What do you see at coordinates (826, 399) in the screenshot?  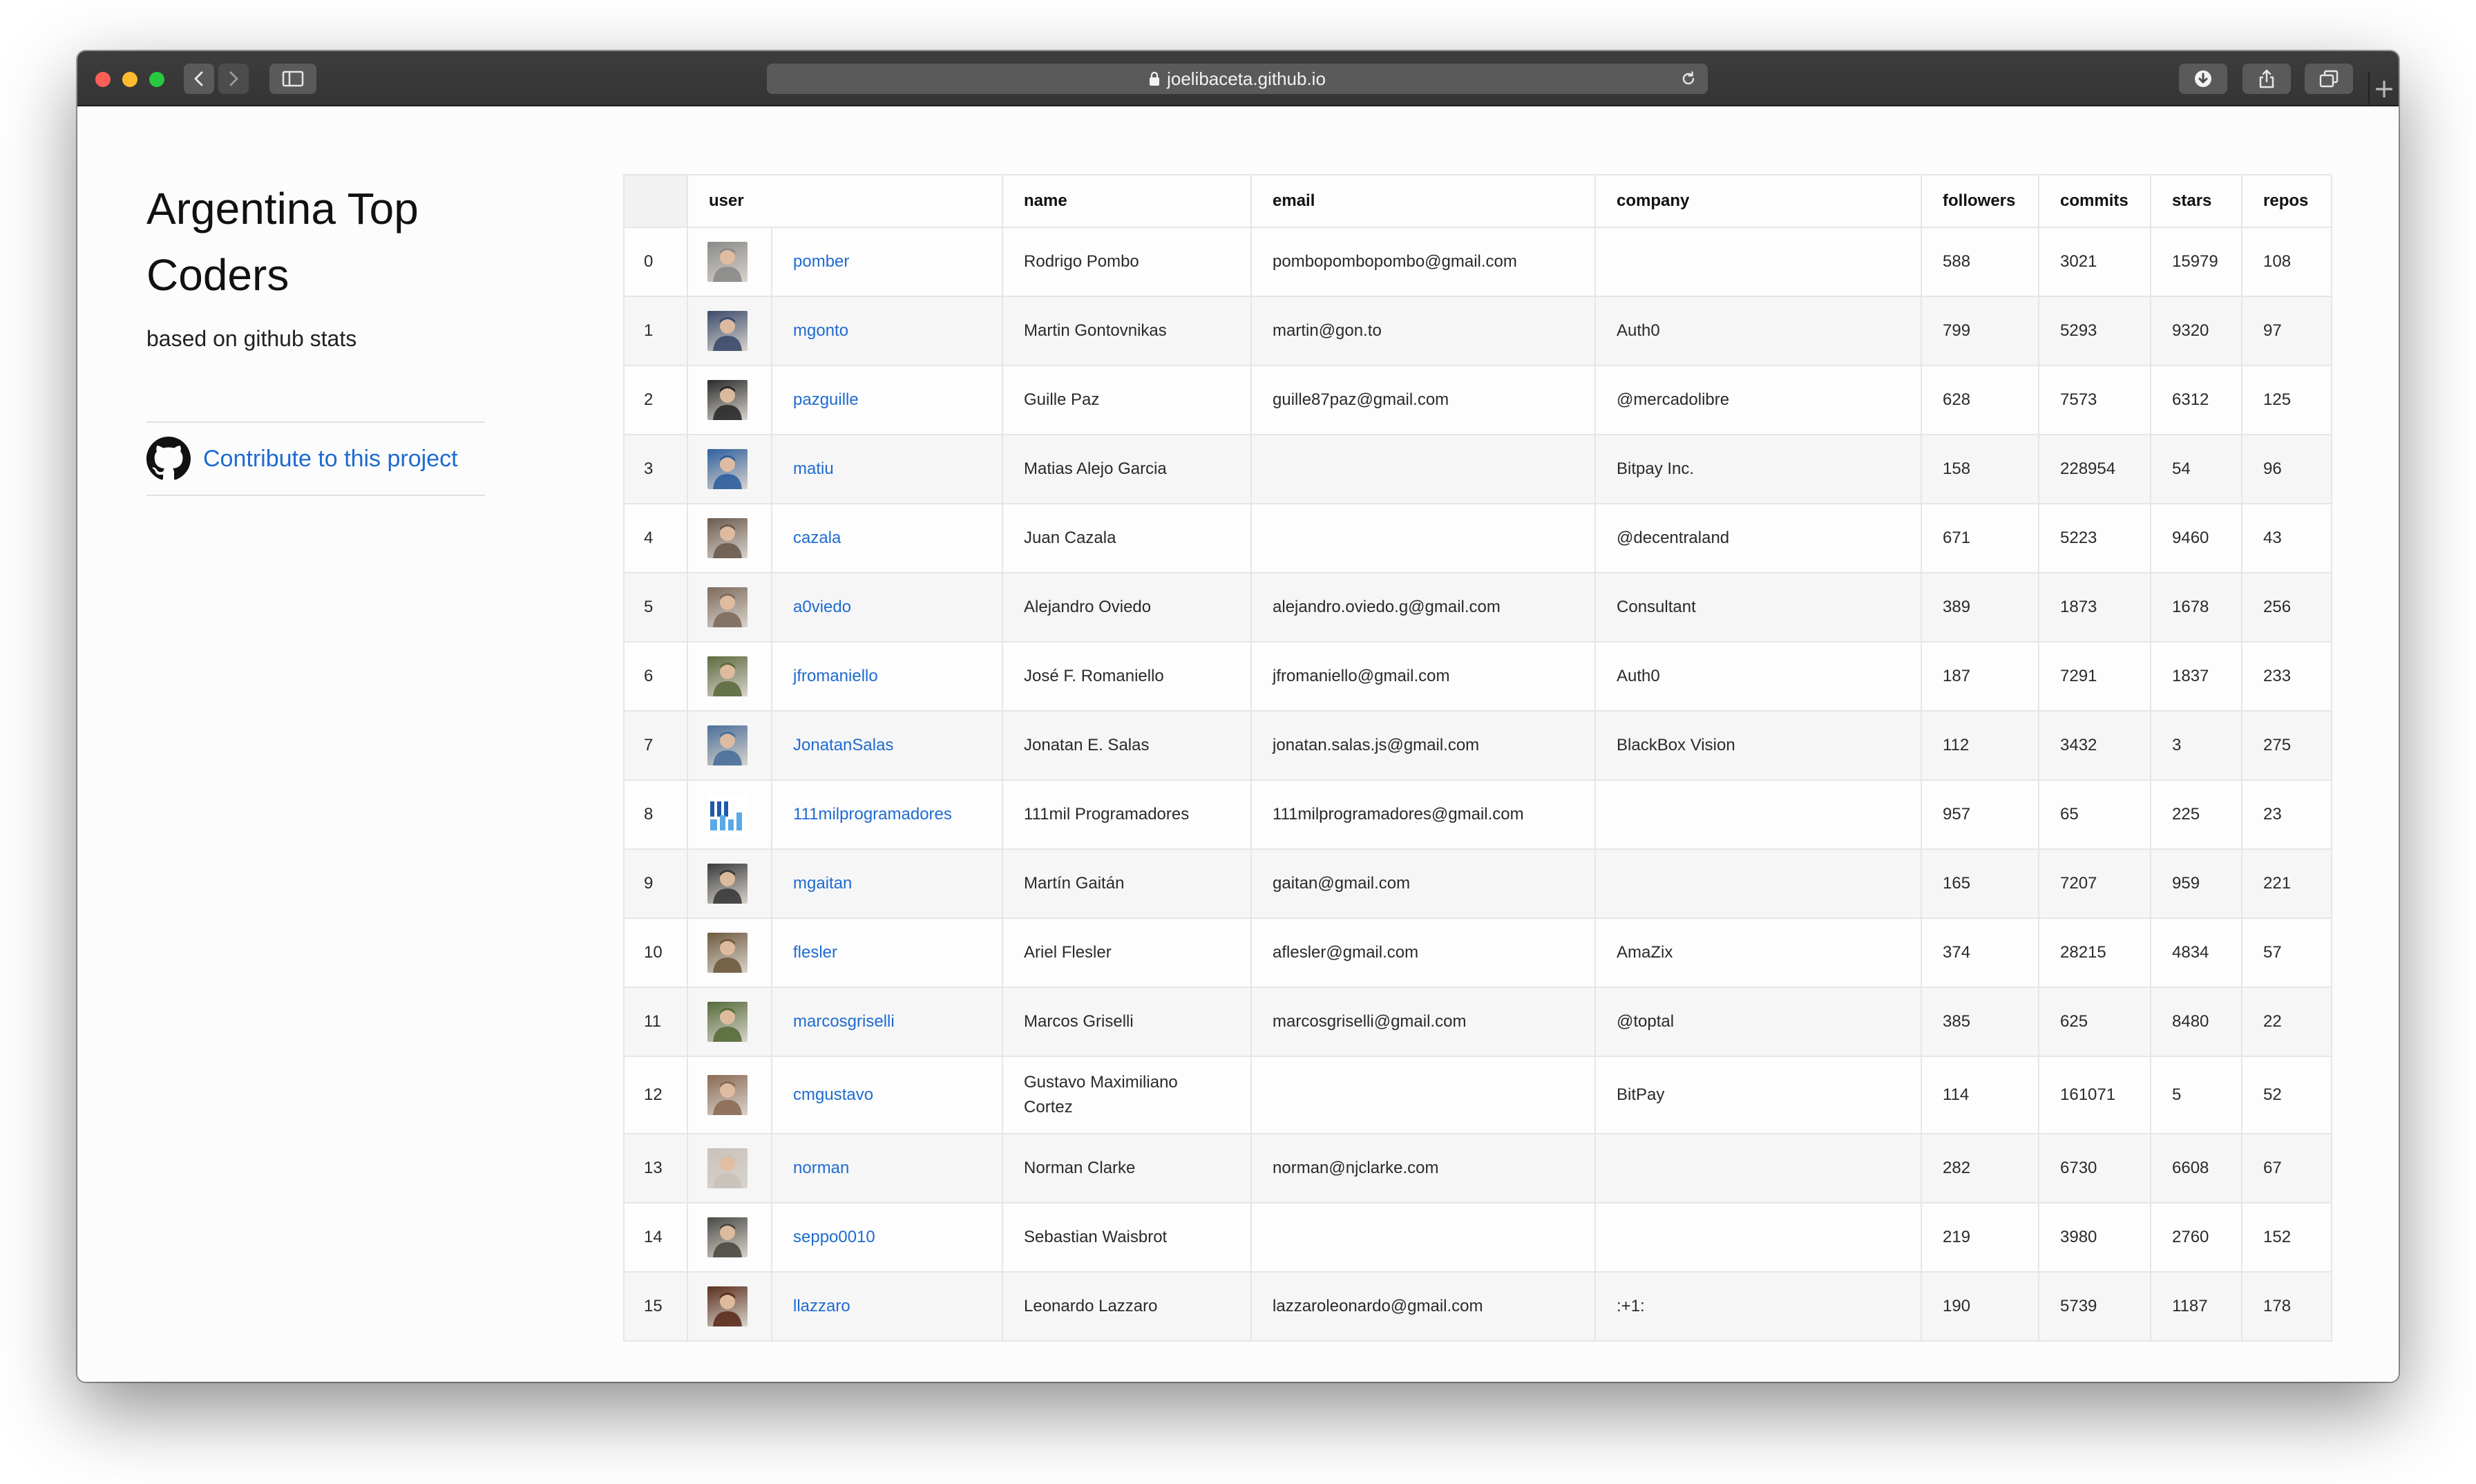 I see `user-link: pazguille` at bounding box center [826, 399].